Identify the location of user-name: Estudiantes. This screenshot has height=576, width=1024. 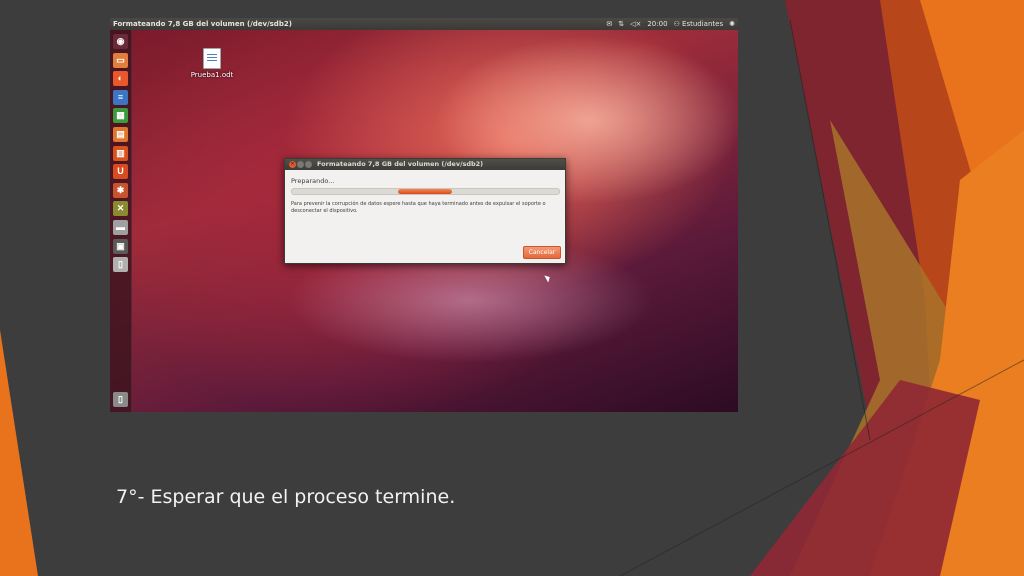
(703, 24).